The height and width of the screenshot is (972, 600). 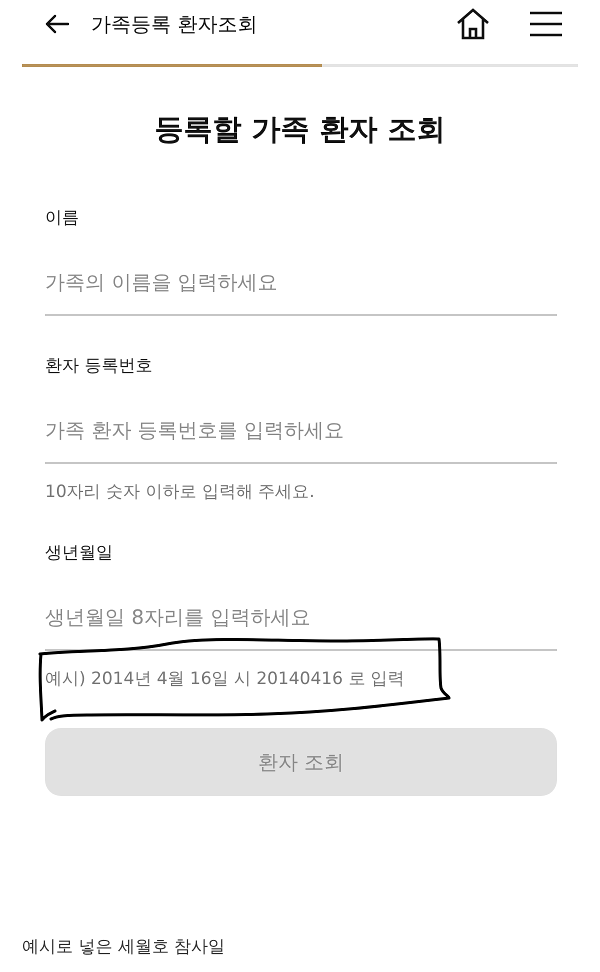 What do you see at coordinates (473, 24) in the screenshot?
I see `home-icon` at bounding box center [473, 24].